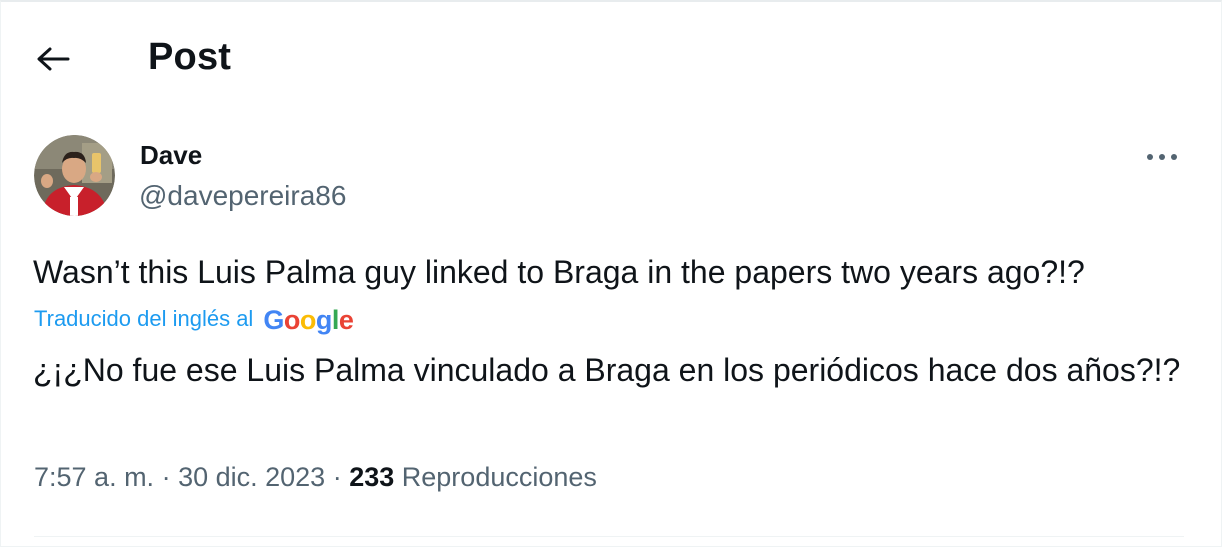 The width and height of the screenshot is (1224, 549). I want to click on google-logo: Google, so click(308, 319).